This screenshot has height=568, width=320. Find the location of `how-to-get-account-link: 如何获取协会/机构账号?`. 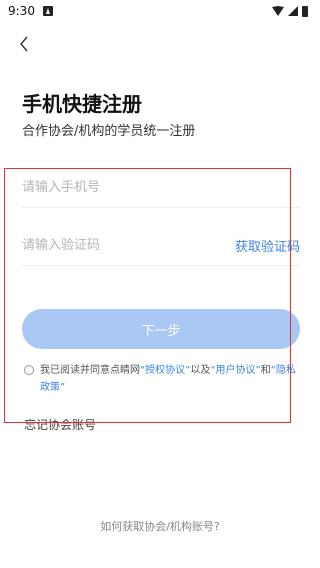

how-to-get-account-link: 如何获取协会/机构账号? is located at coordinates (160, 526).